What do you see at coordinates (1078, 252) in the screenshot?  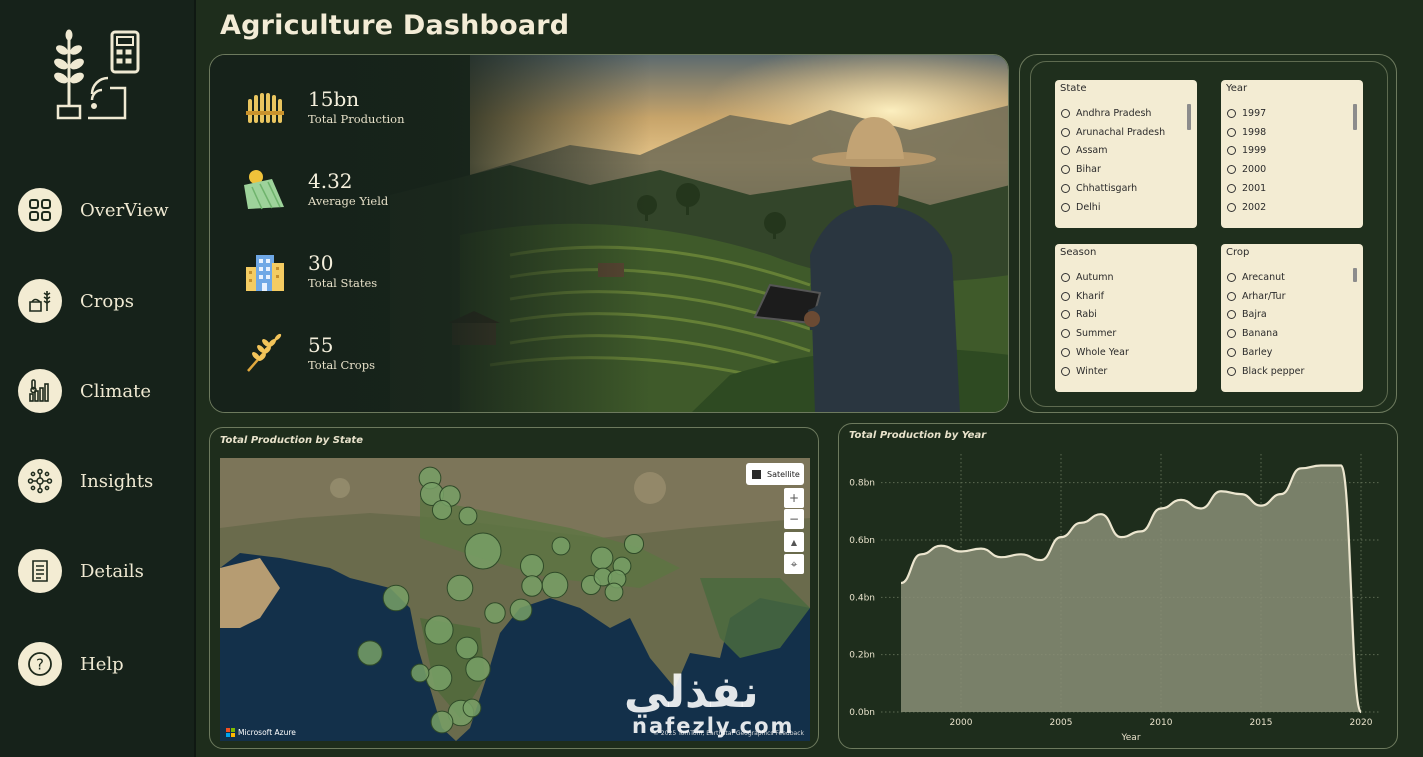 I see `slicer-title: Season` at bounding box center [1078, 252].